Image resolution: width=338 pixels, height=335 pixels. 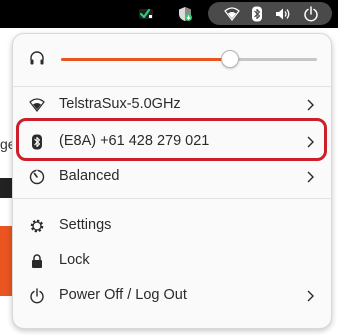 I want to click on volume-slider, so click(x=189, y=59).